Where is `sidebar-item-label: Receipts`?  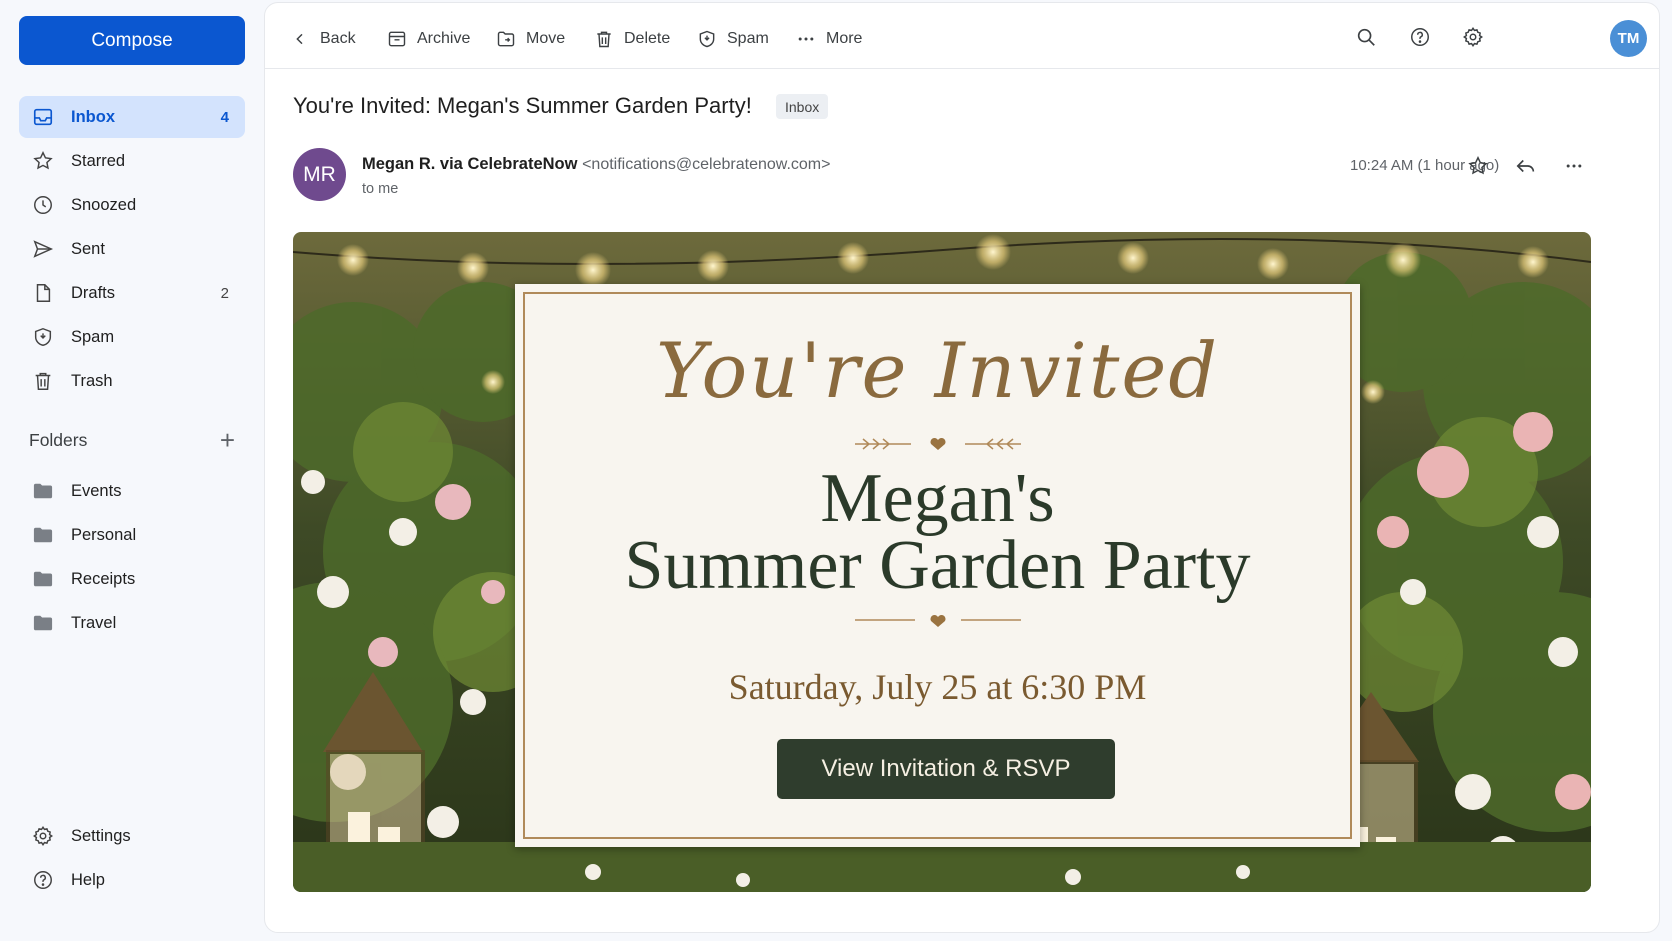
sidebar-item-label: Receipts is located at coordinates (103, 578).